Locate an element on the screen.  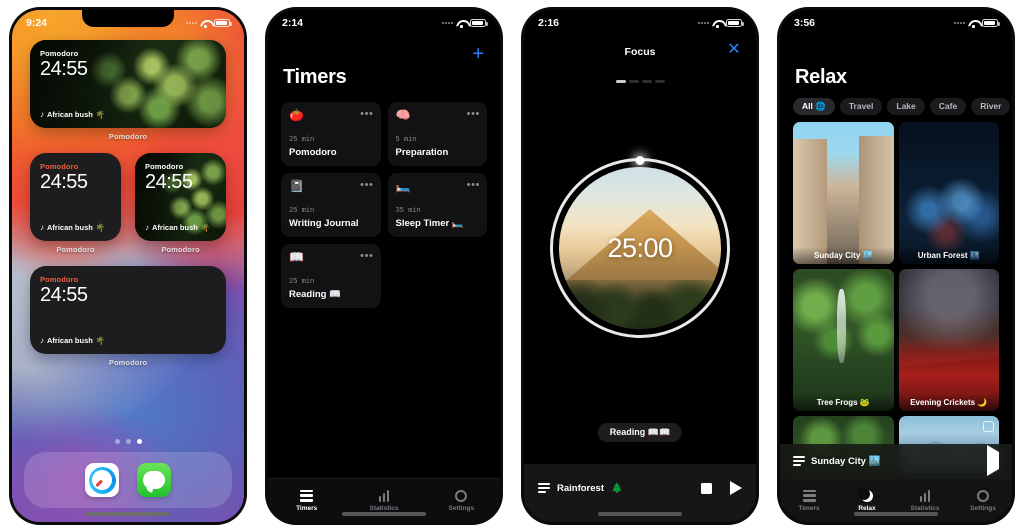
stop-button is located at coordinates (706, 488).